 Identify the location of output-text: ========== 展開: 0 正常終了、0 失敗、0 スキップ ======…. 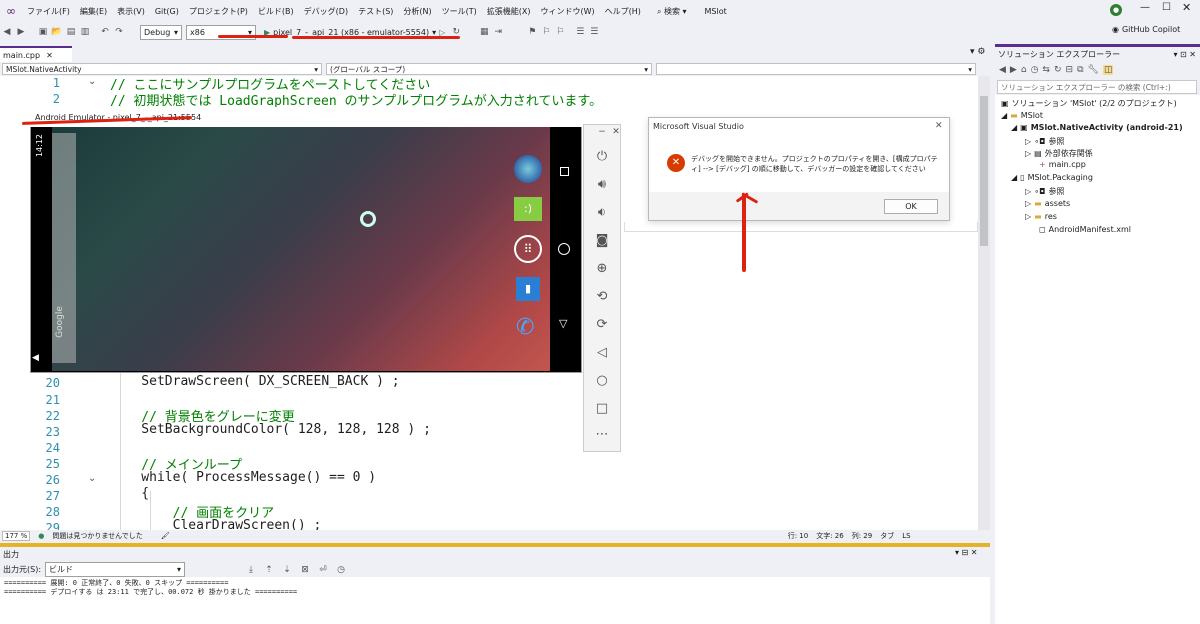
(495, 600).